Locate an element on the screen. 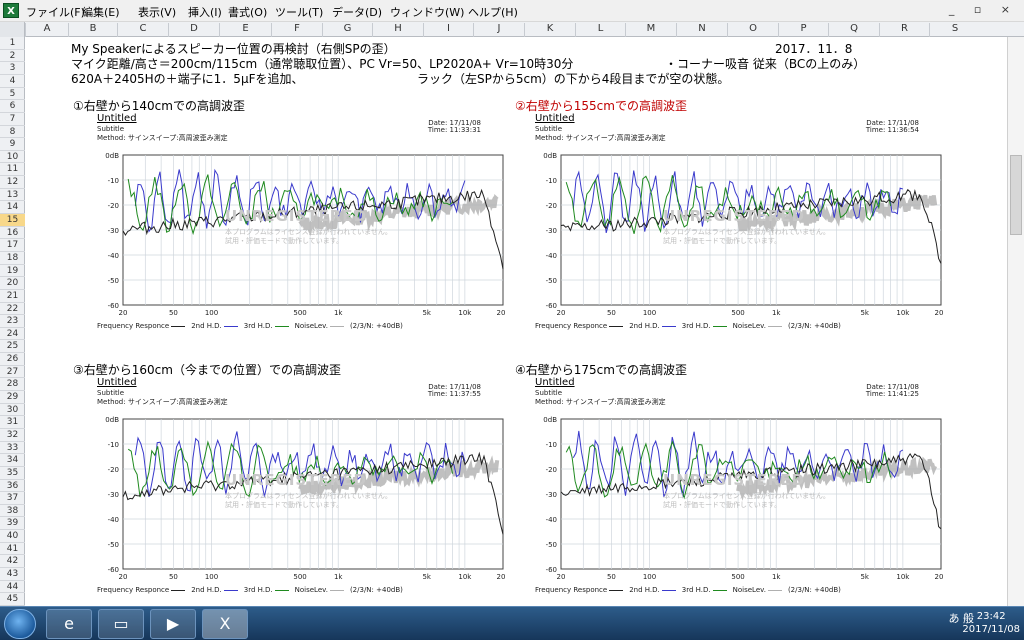  row-header: 26 is located at coordinates (12, 359).